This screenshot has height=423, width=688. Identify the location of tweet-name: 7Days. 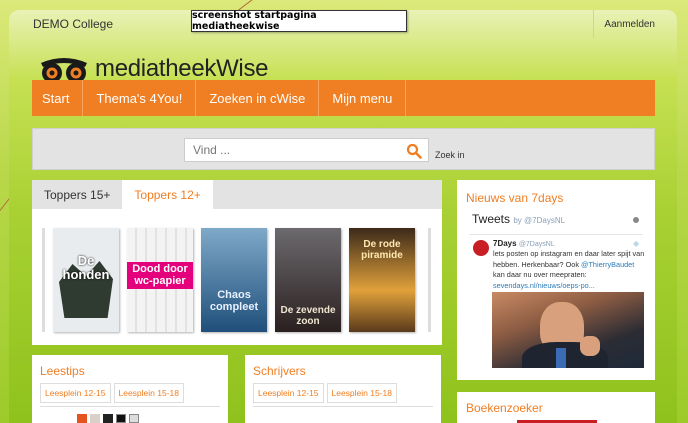
(505, 243).